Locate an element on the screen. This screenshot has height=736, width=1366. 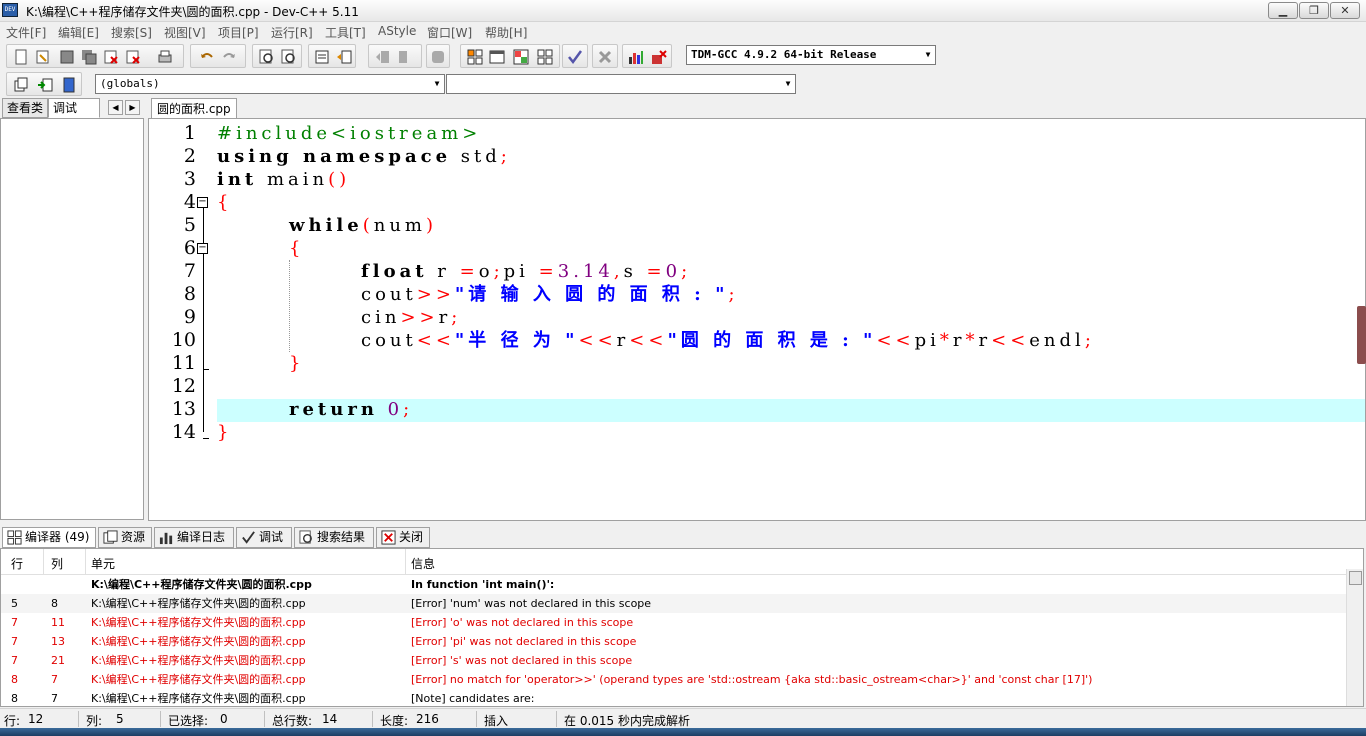
code-line: return 0; is located at coordinates (351, 409).